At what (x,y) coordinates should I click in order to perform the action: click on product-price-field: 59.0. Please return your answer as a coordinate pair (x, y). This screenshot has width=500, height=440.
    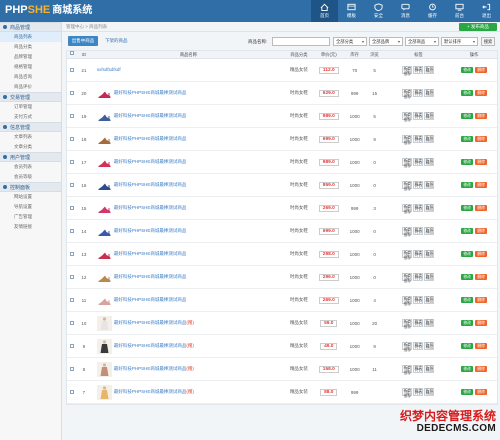
    Looking at the image, I should click on (329, 323).